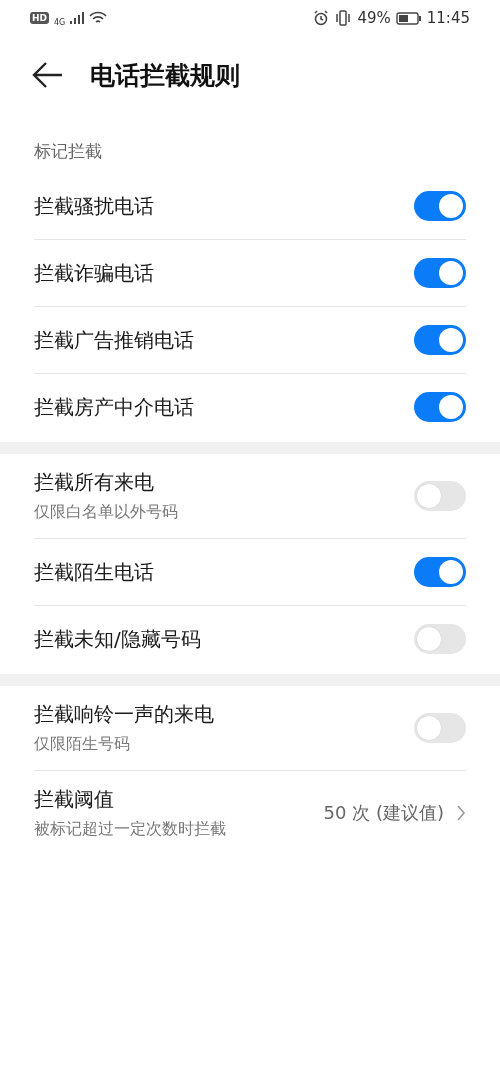  Describe the element at coordinates (74, 799) in the screenshot. I see `setting-label: 拦截阈值` at that location.